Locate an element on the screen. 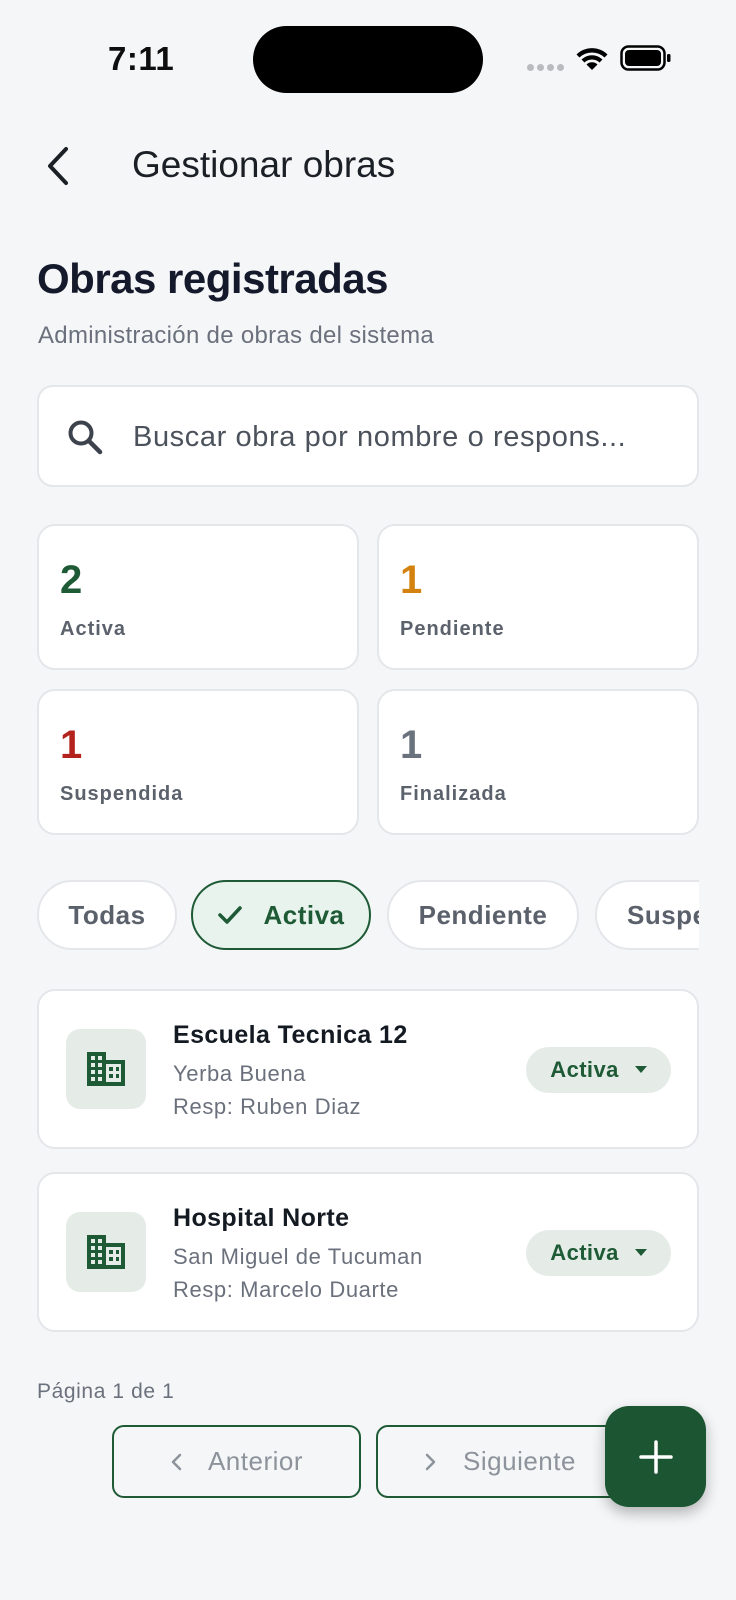 Image resolution: width=736 pixels, height=1600 pixels. status-time: 7:11 is located at coordinates (141, 58).